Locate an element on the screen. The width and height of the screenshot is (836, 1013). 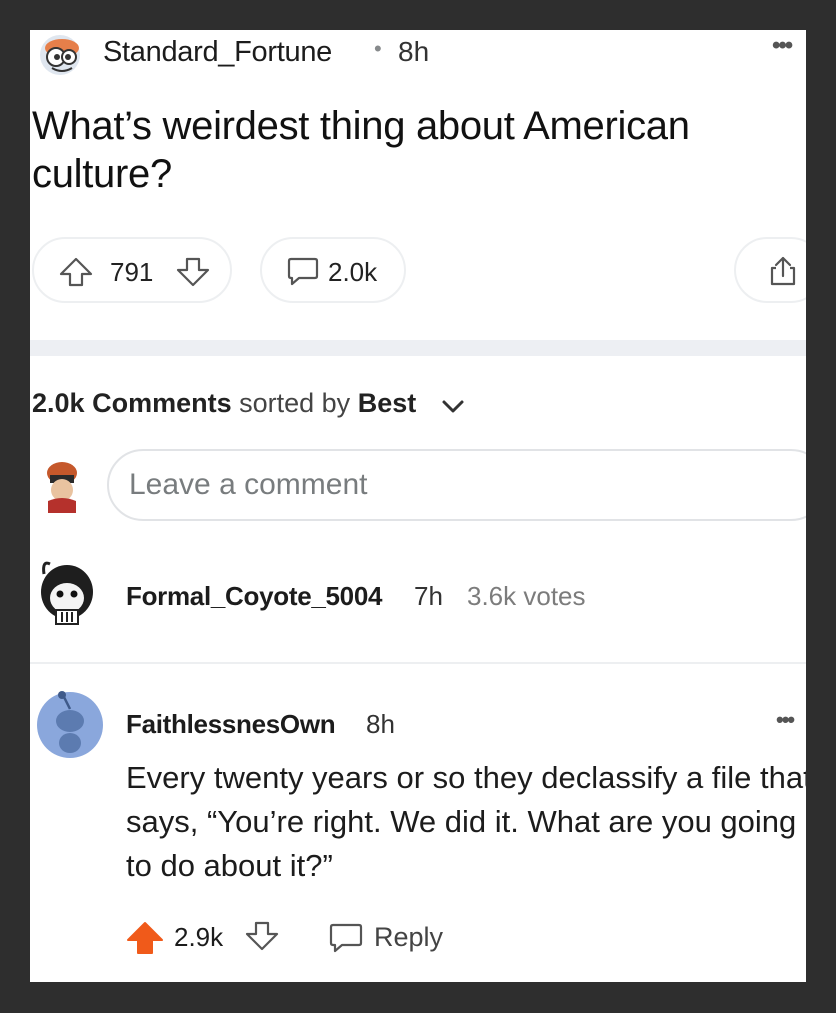
comments-label: Comments is located at coordinates (162, 403).